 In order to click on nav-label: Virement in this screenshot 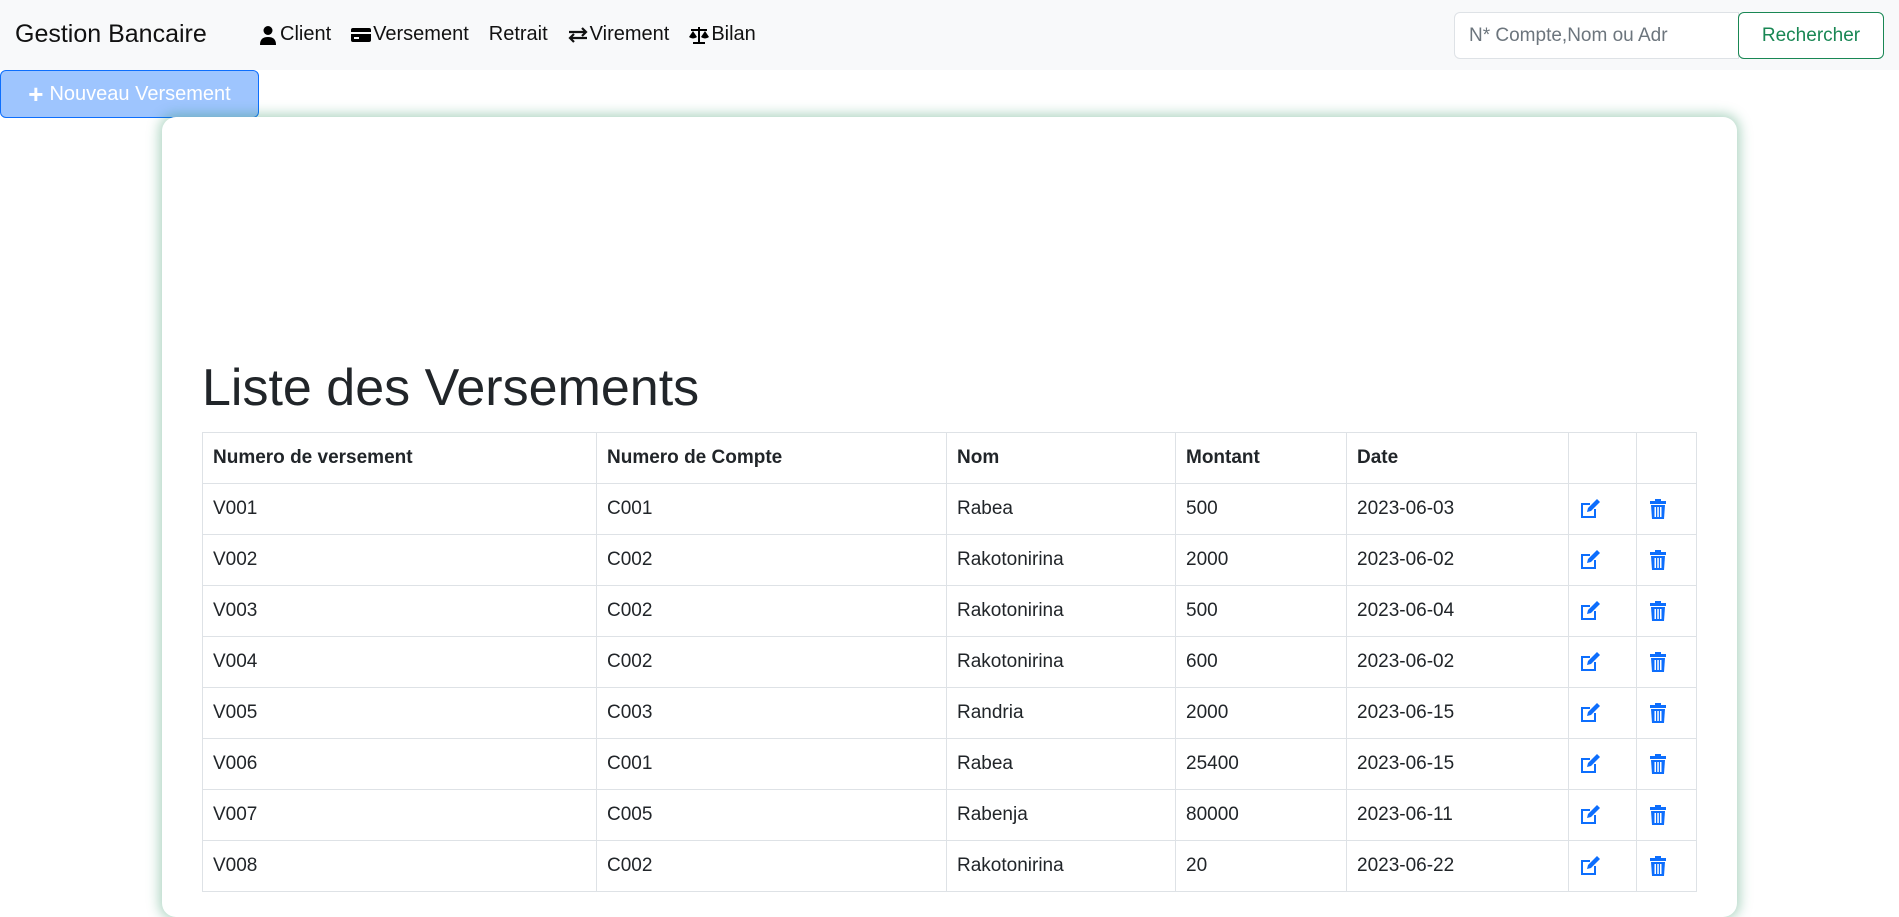, I will do `click(629, 34)`.